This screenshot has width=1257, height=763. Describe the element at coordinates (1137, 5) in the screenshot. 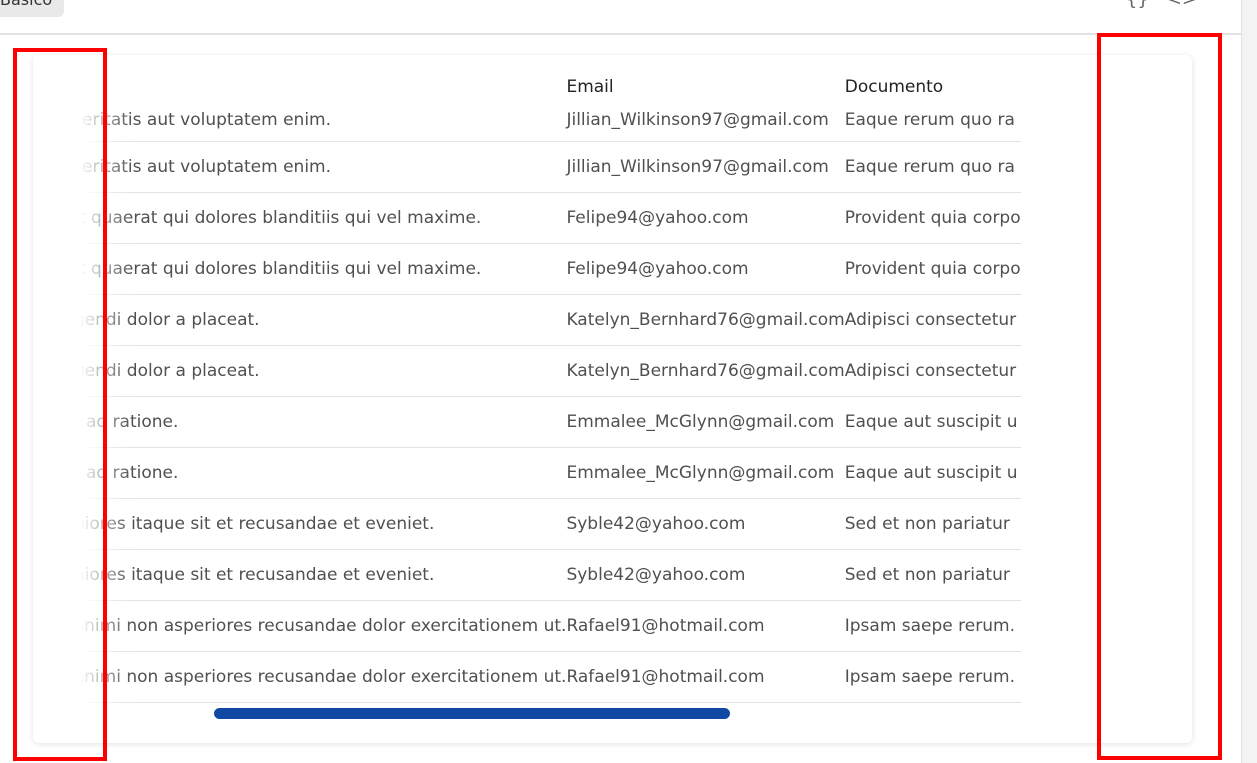

I see `braces-icon: {}` at that location.